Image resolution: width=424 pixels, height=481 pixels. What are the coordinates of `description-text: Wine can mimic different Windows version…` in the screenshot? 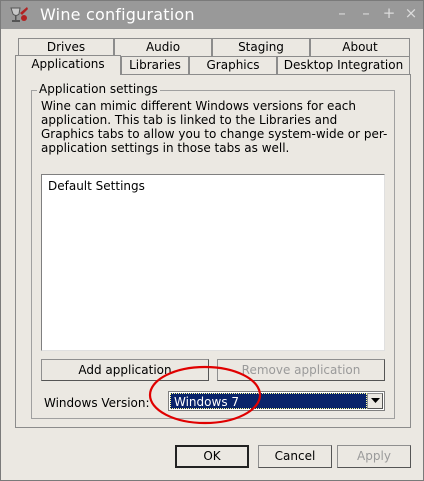 It's located at (214, 127).